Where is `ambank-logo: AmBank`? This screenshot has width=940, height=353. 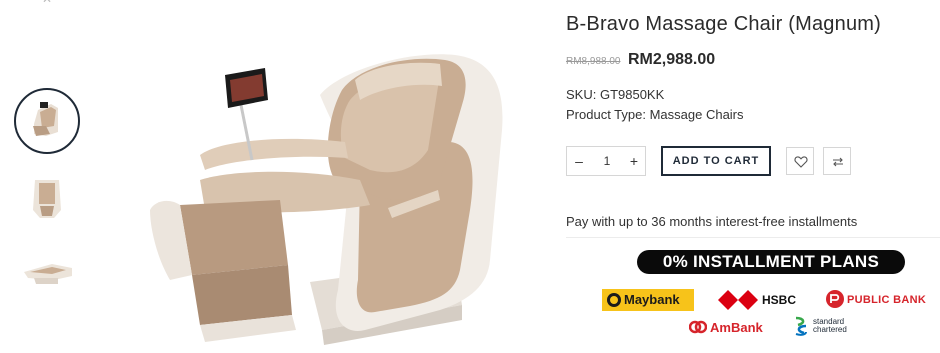
ambank-logo: AmBank is located at coordinates (732, 328).